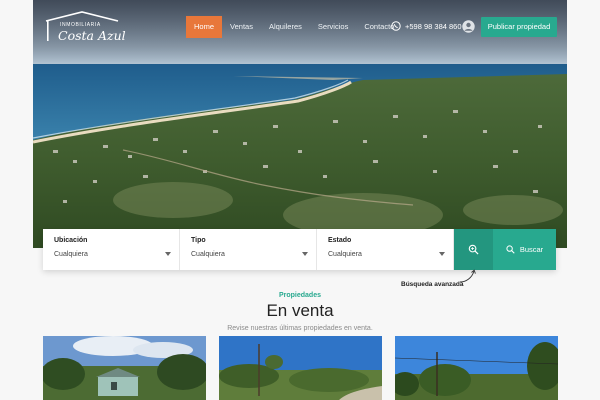 Image resolution: width=600 pixels, height=400 pixels. I want to click on type-select: Tipo Cualquiera, so click(248, 249).